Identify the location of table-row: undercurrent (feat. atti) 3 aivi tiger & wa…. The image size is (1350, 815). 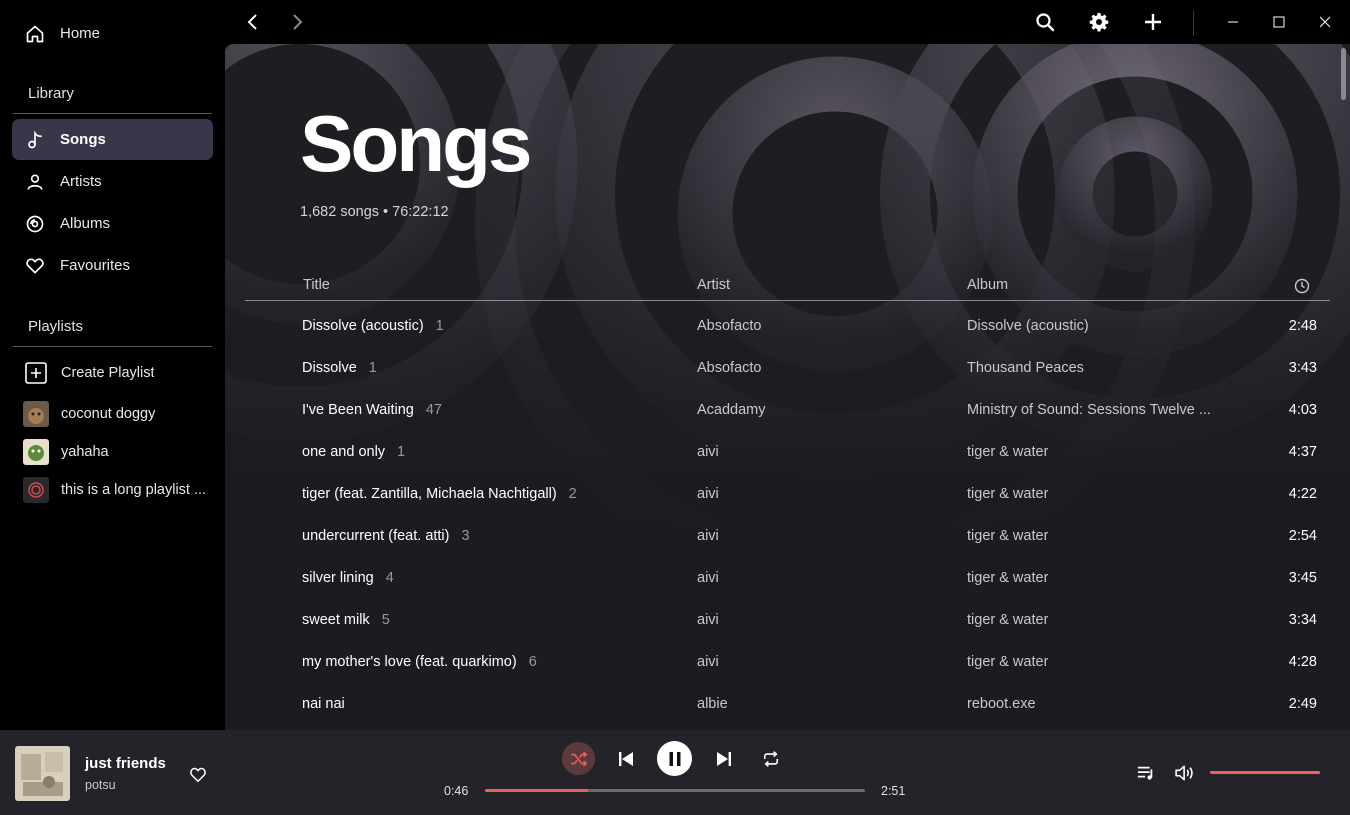
(787, 537).